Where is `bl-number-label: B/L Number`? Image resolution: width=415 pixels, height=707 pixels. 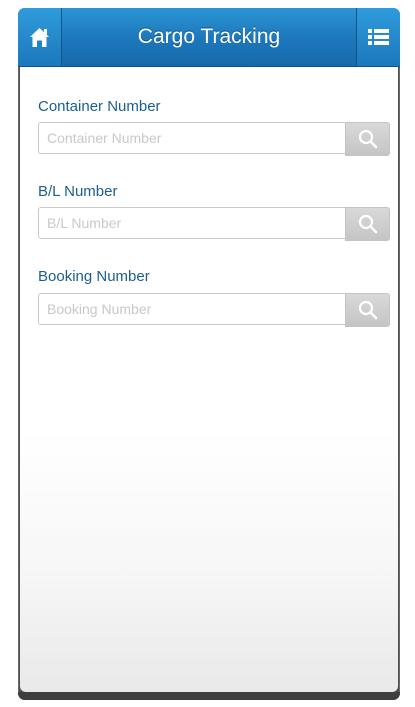 bl-number-label: B/L Number is located at coordinates (78, 191).